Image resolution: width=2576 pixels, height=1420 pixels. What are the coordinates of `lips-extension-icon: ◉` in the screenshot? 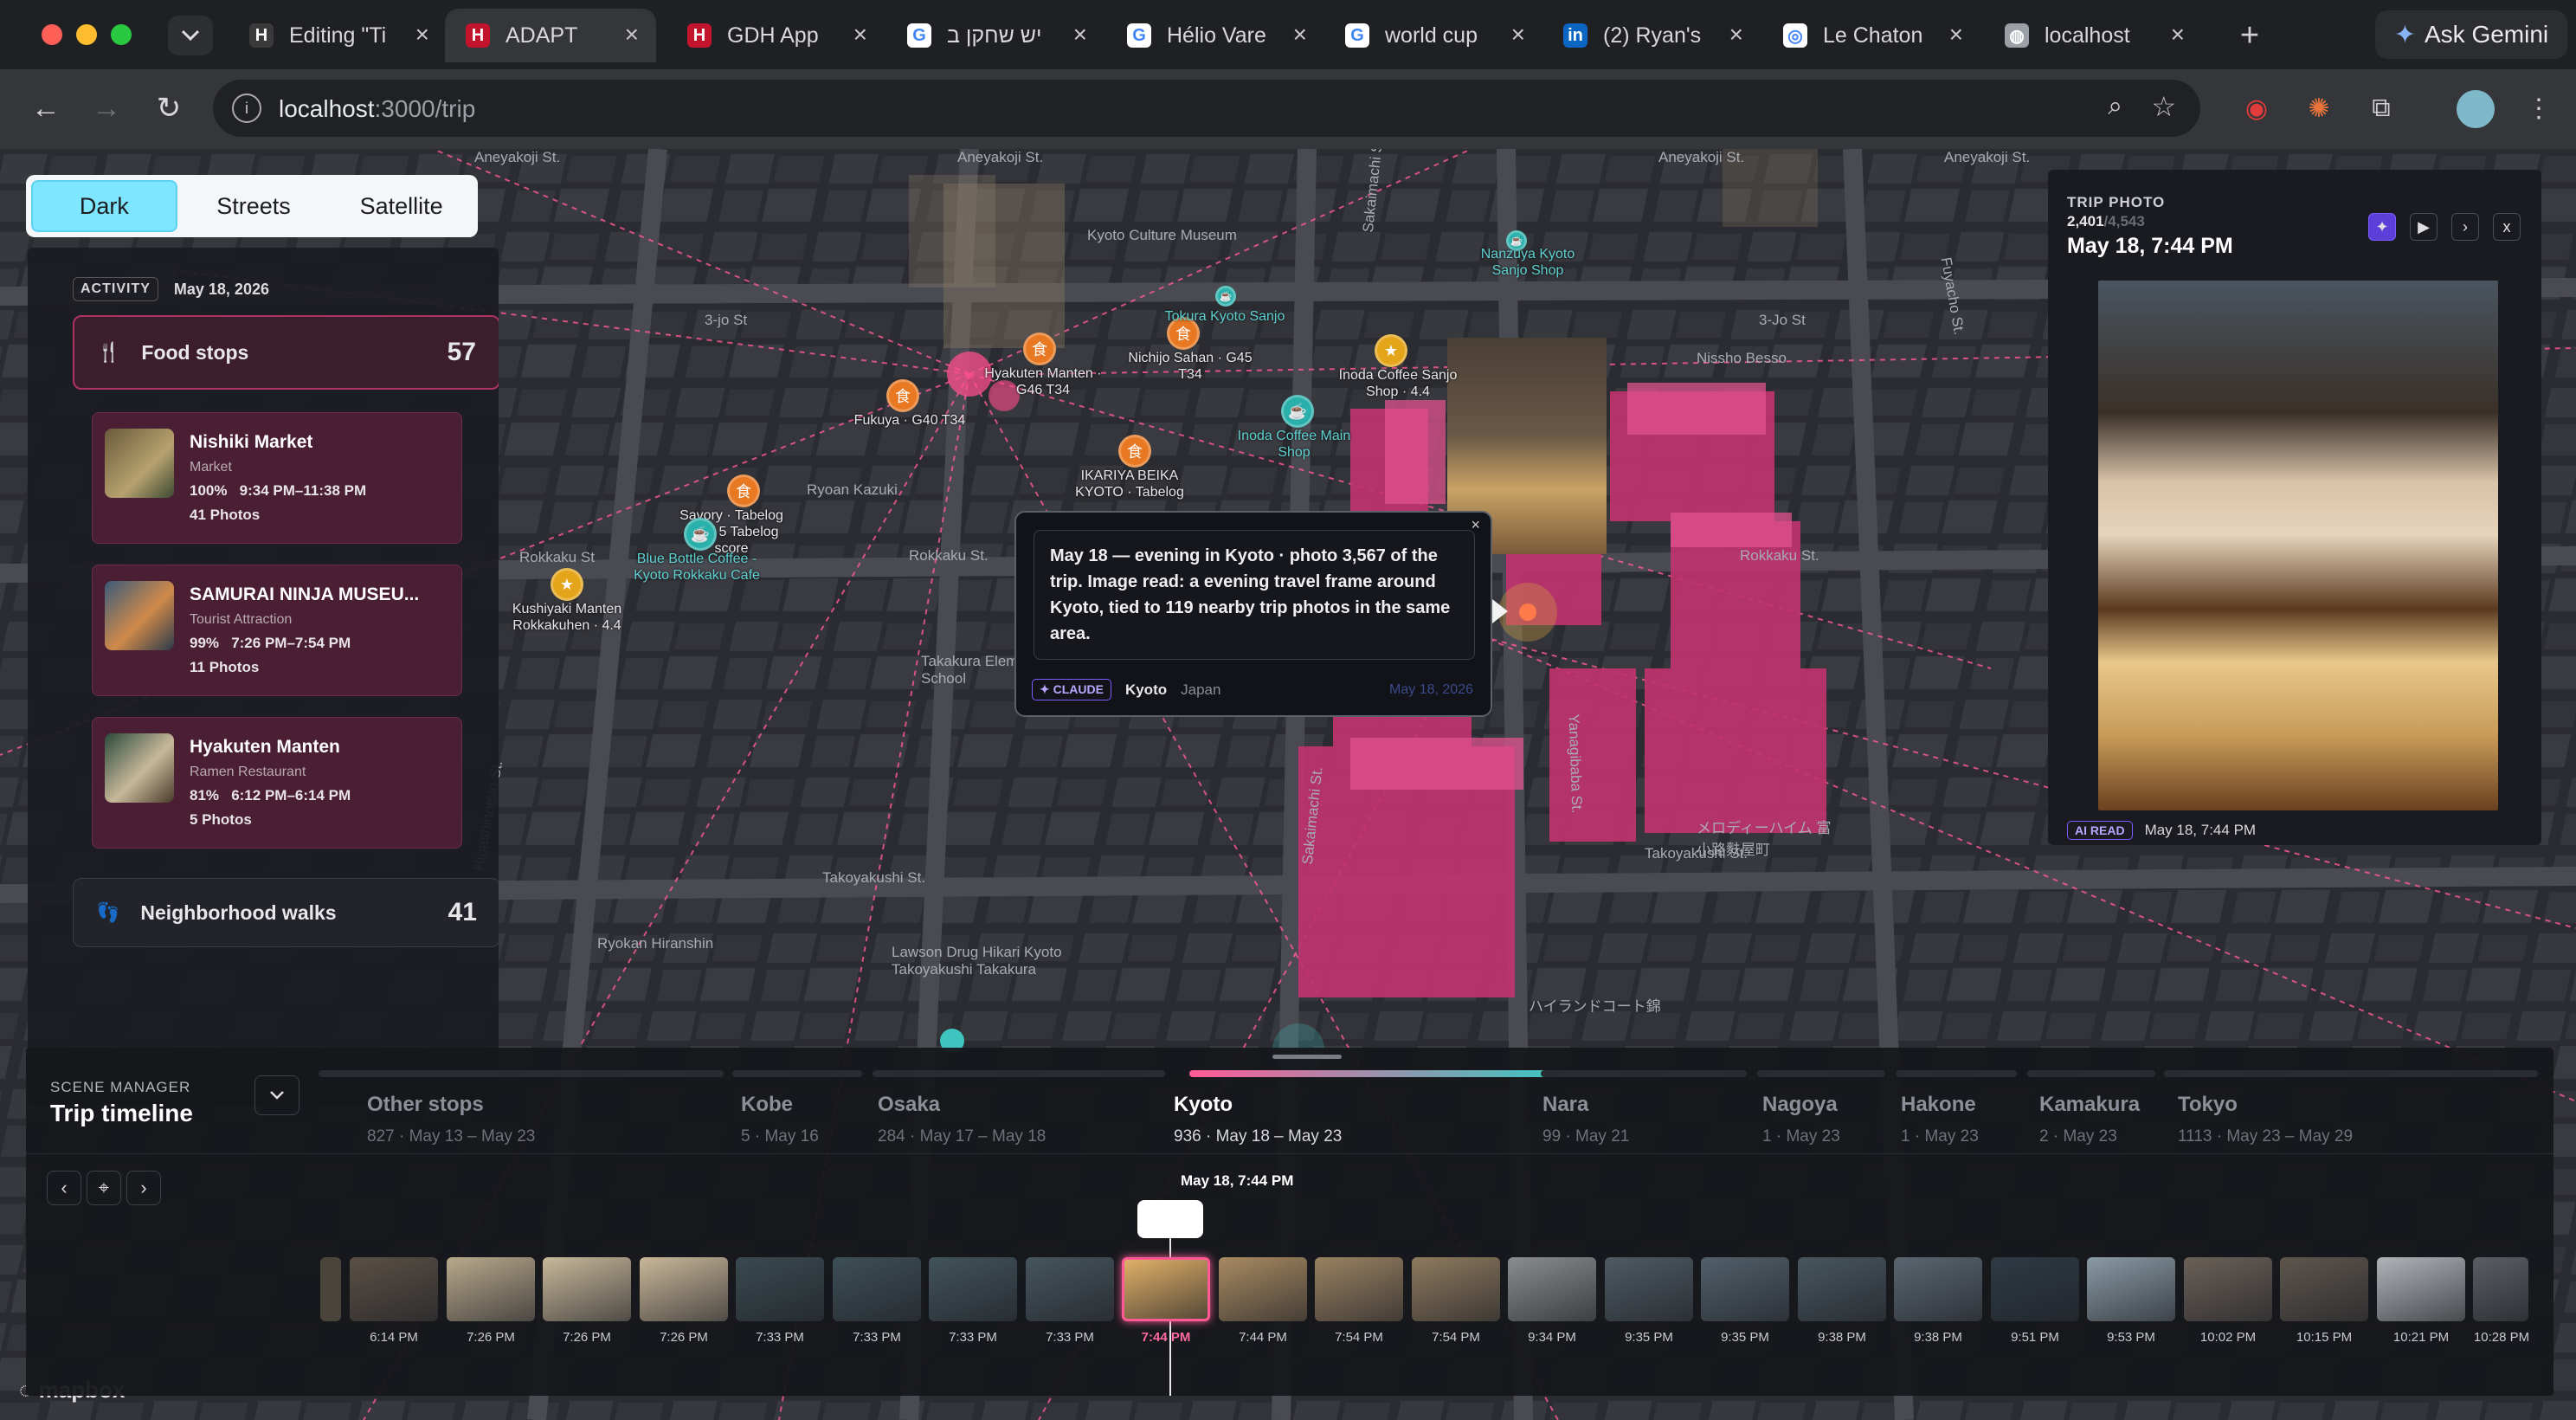 It's located at (2256, 108).